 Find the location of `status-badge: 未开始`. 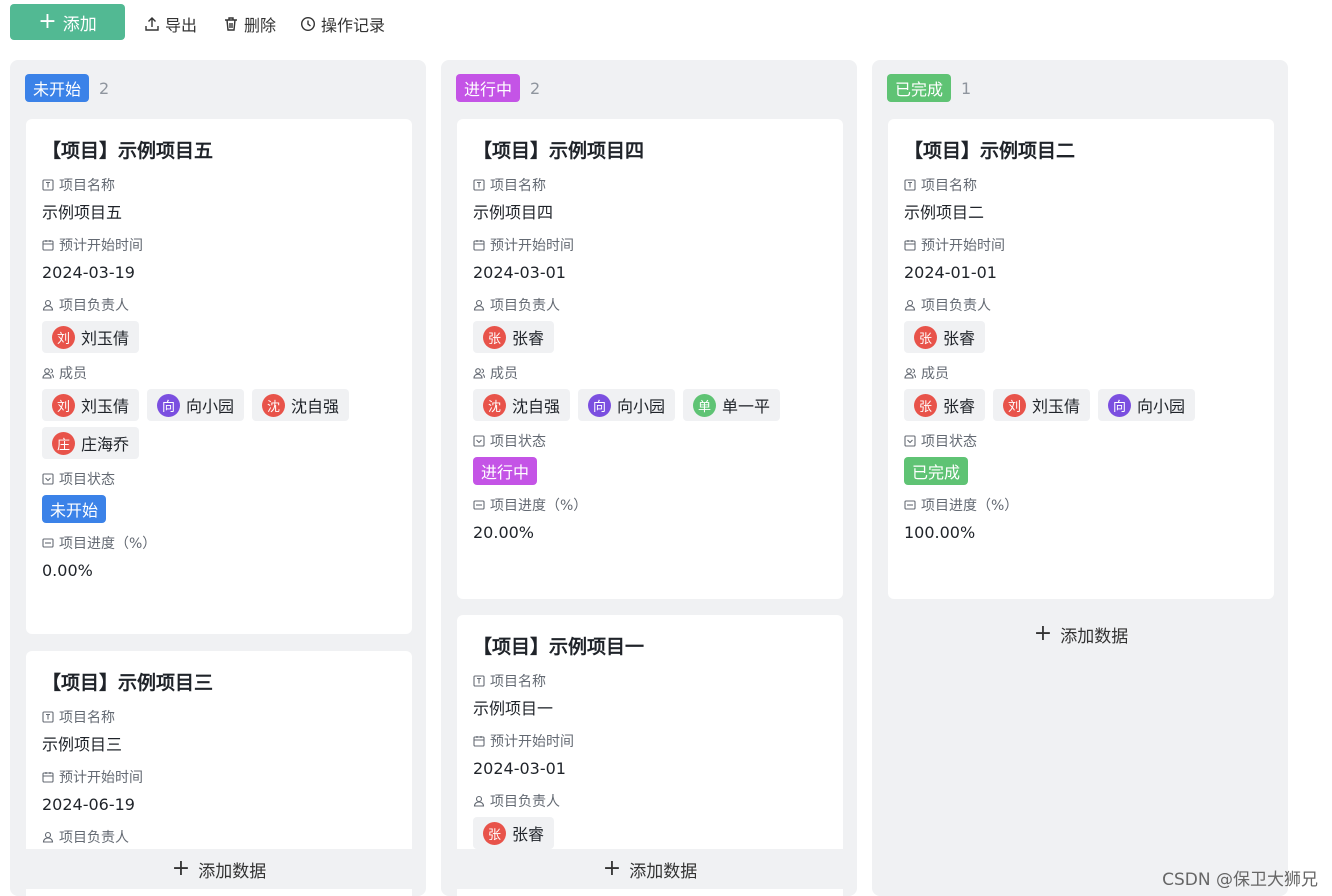

status-badge: 未开始 is located at coordinates (74, 509).